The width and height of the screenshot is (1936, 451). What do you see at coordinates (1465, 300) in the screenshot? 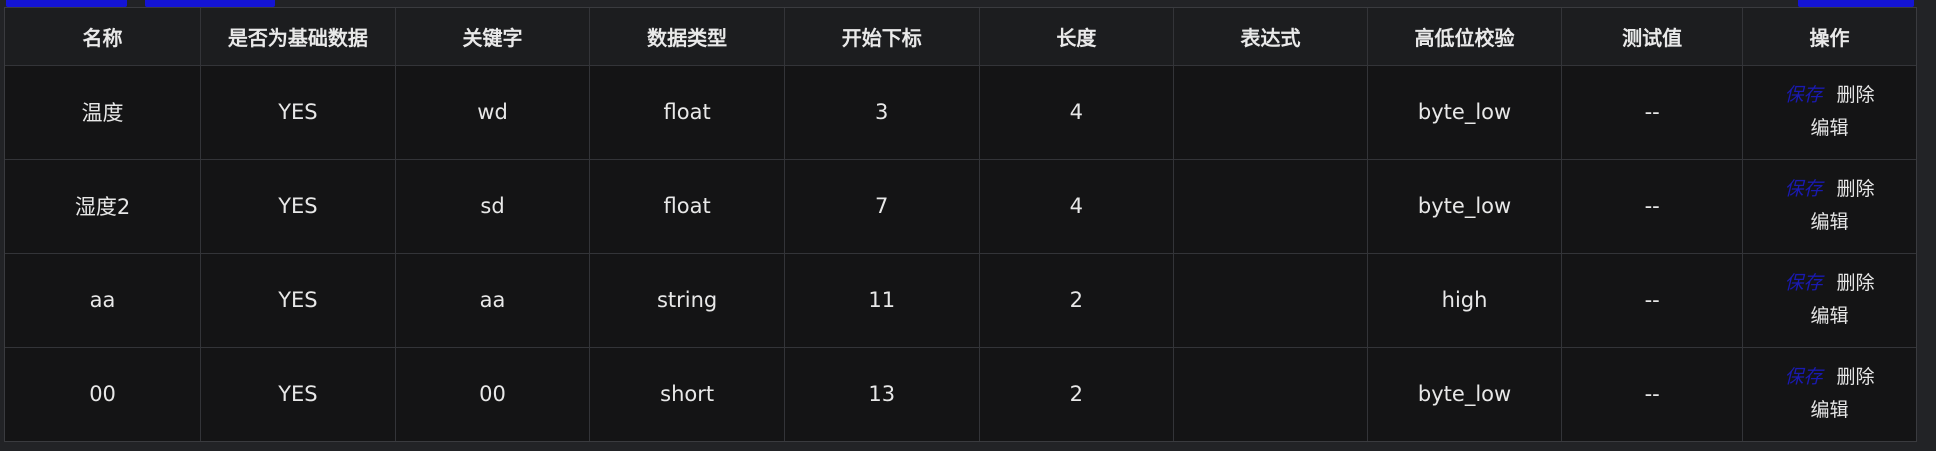
I see `cell-byte-order-check: high` at bounding box center [1465, 300].